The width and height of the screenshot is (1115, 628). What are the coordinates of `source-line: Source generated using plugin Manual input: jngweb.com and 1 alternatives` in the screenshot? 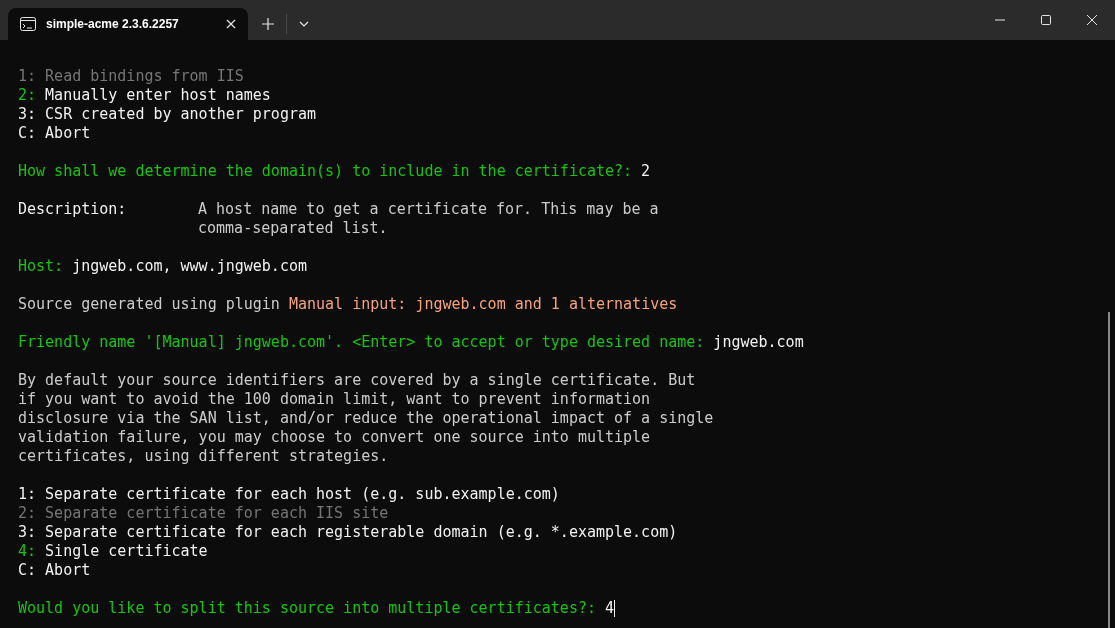 It's located at (348, 304).